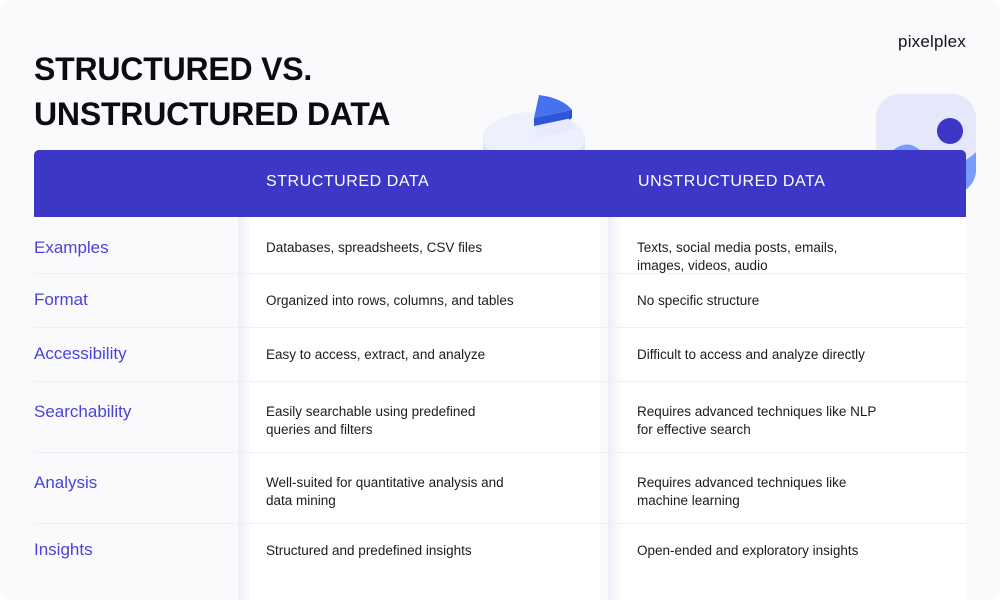 The image size is (1000, 600). I want to click on table-header-row: STRUCTURED DATA UNSTRUCTURED DATA, so click(500, 183).